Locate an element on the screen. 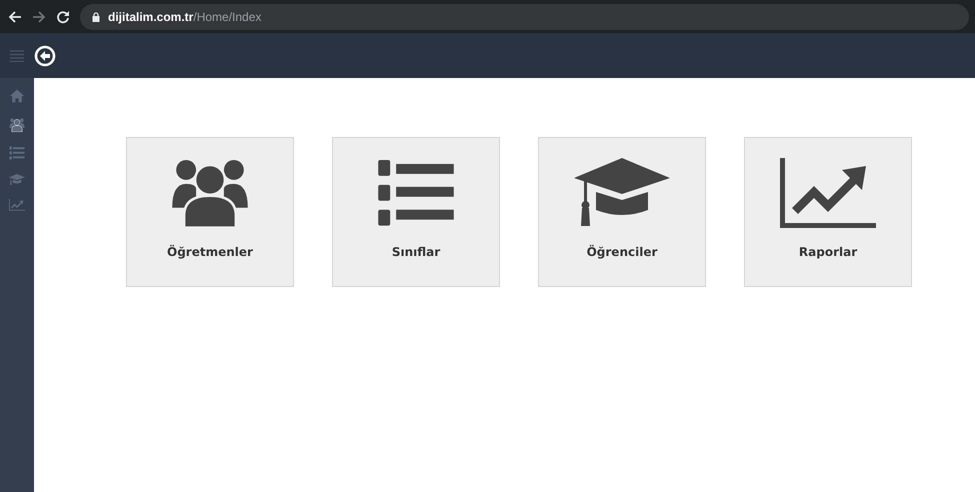 This screenshot has width=975, height=492. back-circle-icon is located at coordinates (45, 55).